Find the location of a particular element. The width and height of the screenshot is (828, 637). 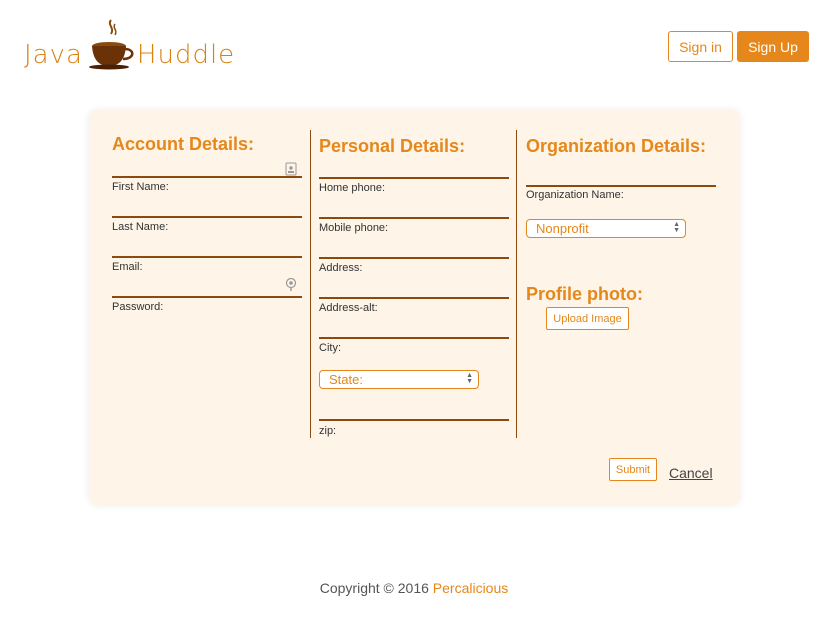

email-field: Email: is located at coordinates (207, 278).